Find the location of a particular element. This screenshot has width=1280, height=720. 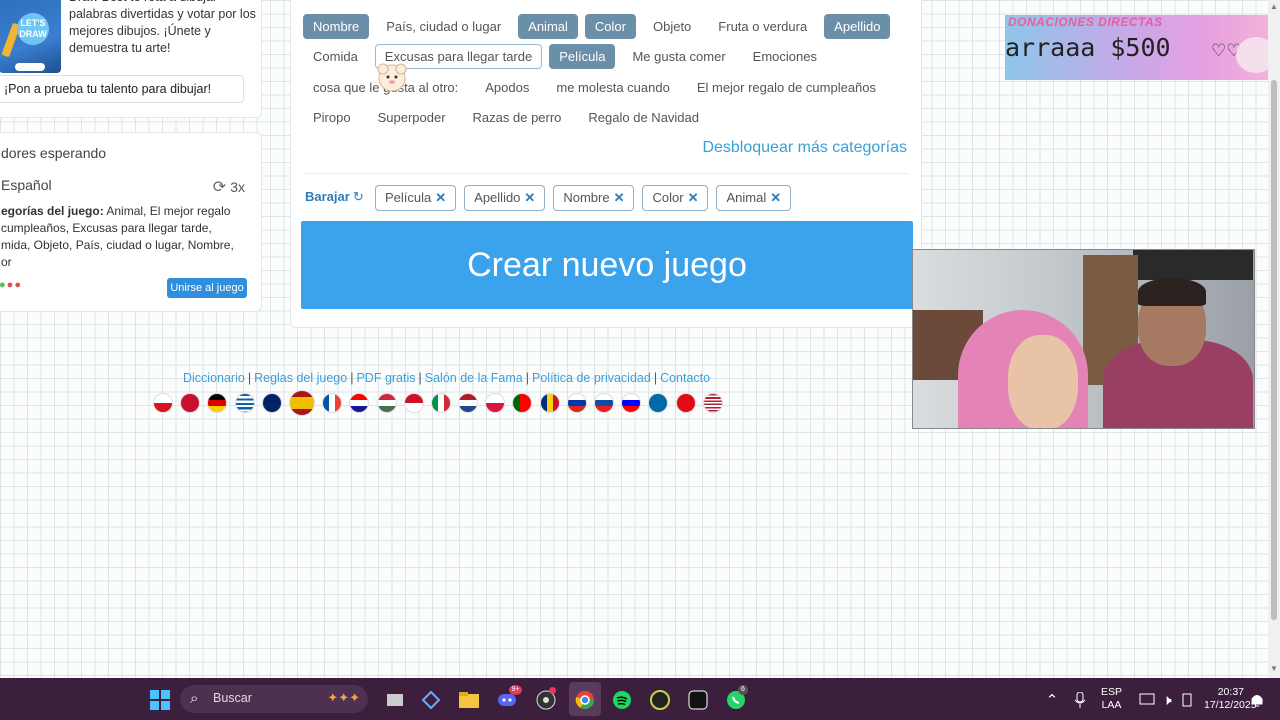

capcut-icon is located at coordinates (698, 700).